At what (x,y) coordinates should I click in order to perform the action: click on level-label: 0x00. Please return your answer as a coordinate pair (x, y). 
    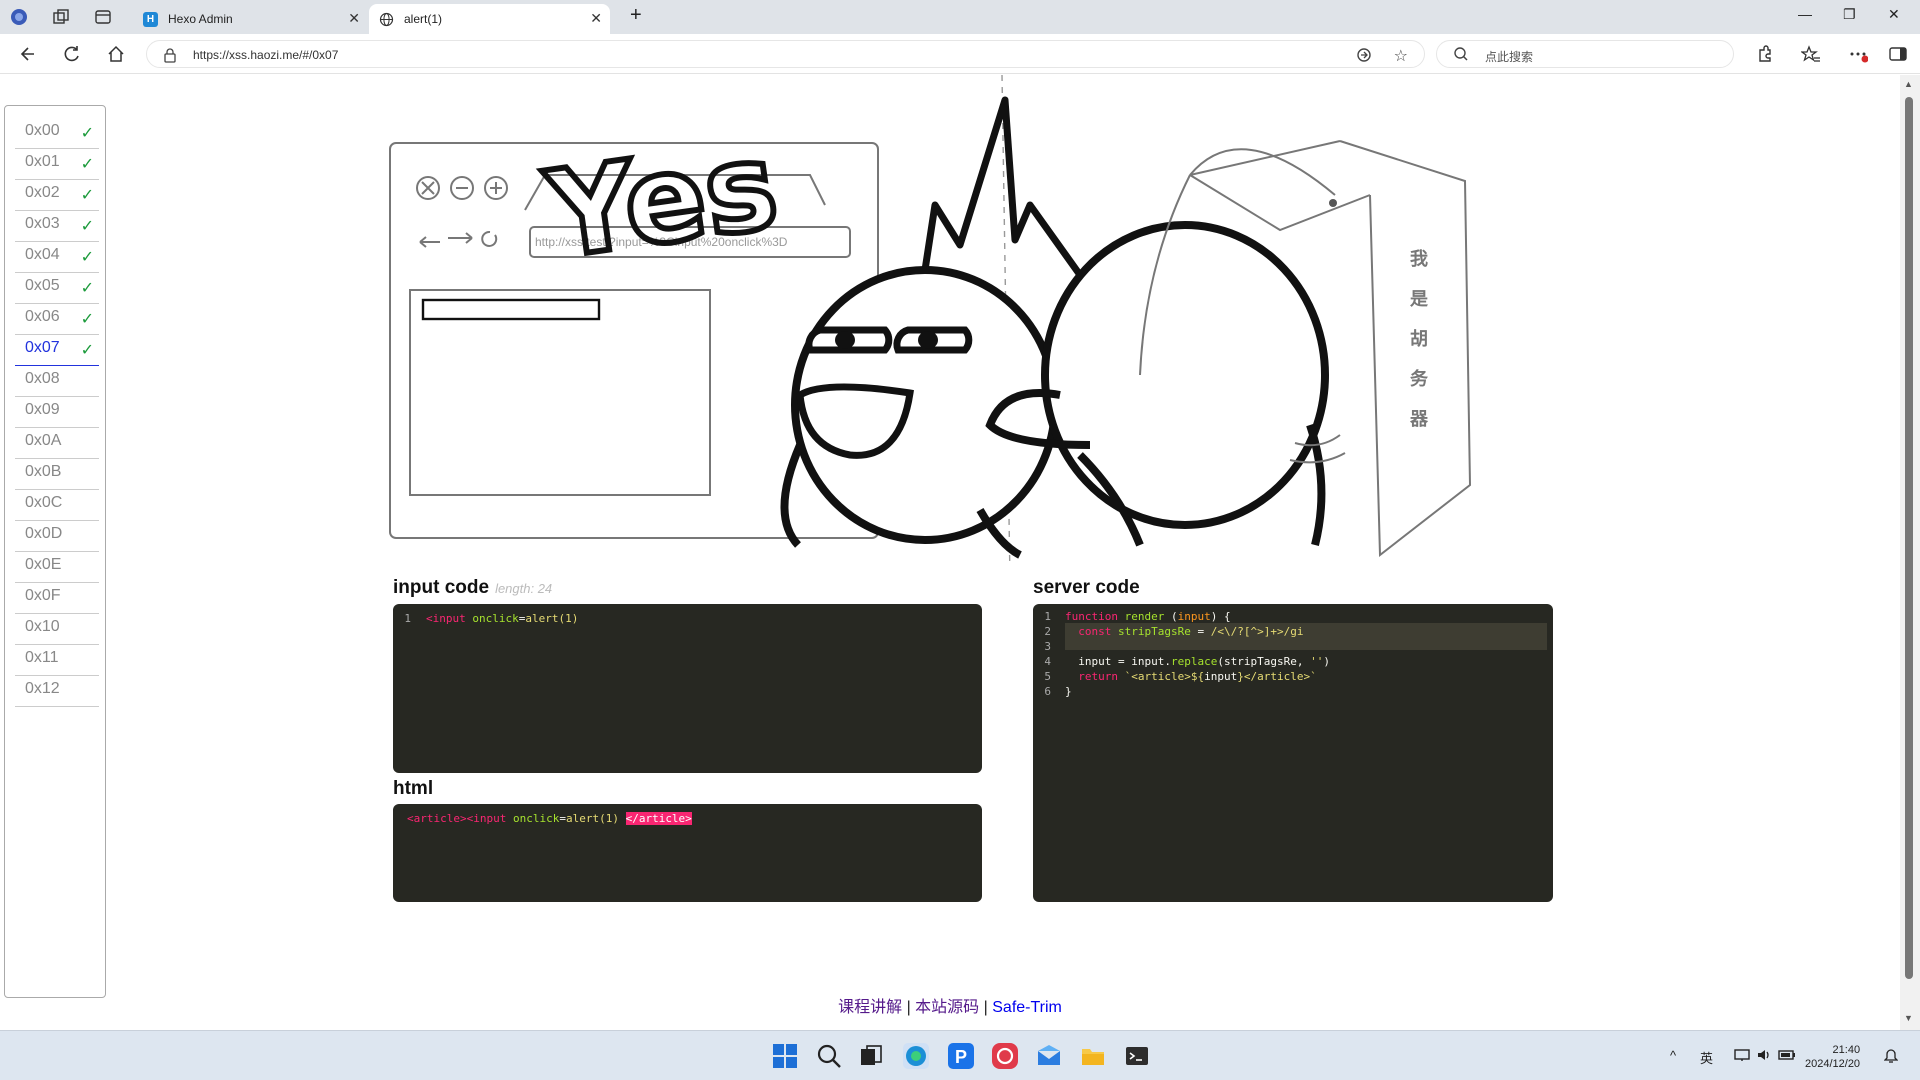
    Looking at the image, I should click on (42, 130).